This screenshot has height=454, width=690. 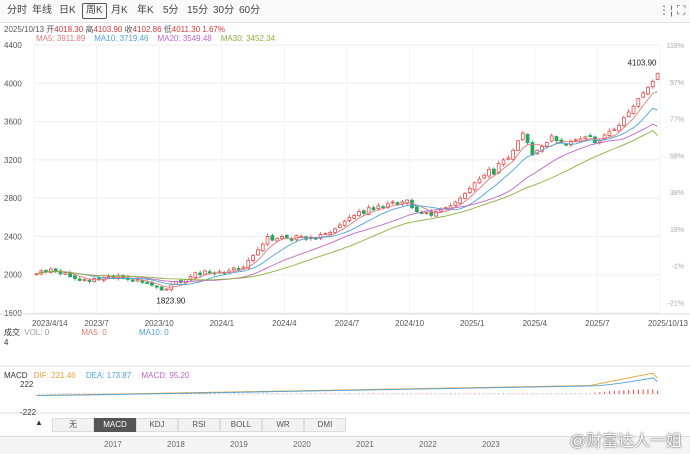 What do you see at coordinates (677, 193) in the screenshot?
I see `pct-tick: 38%` at bounding box center [677, 193].